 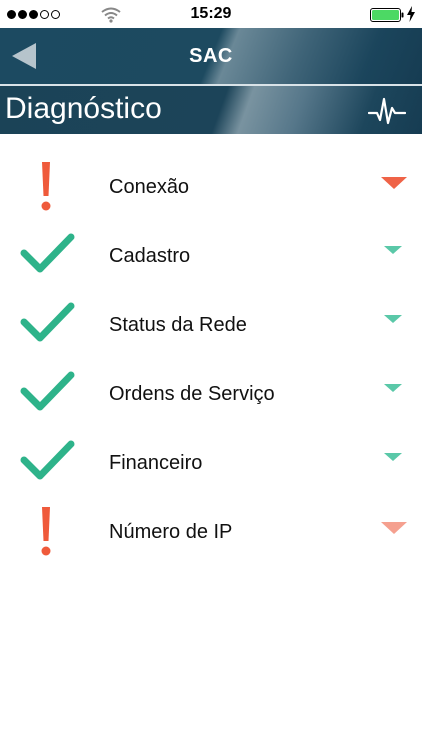 What do you see at coordinates (211, 56) in the screenshot?
I see `nav-title: SAC` at bounding box center [211, 56].